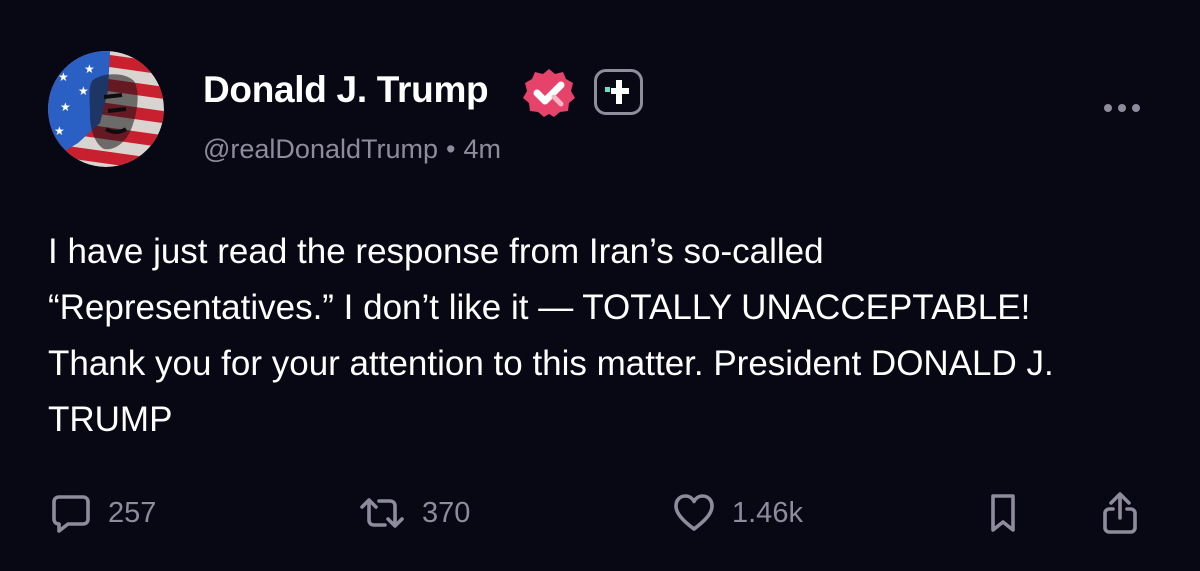  What do you see at coordinates (767, 513) in the screenshot?
I see `like-count: 1.46k` at bounding box center [767, 513].